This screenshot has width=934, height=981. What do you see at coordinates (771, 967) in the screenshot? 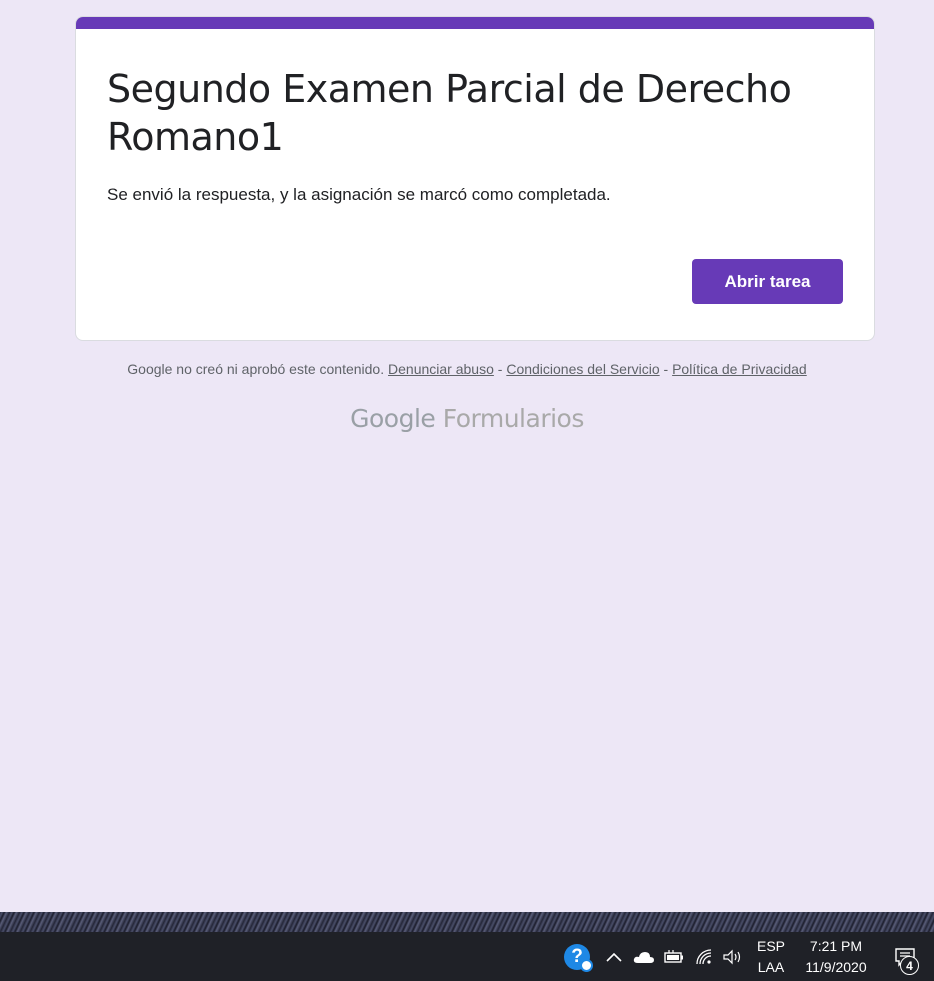
I see `keyboard-layout: LAA` at bounding box center [771, 967].